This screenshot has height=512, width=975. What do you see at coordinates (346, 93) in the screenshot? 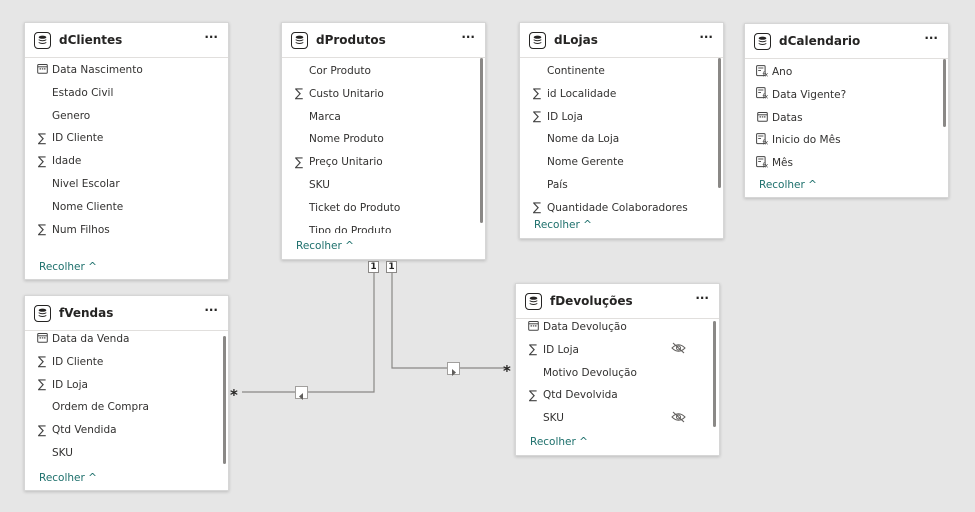
I see `field-label: Custo Unitario` at bounding box center [346, 93].